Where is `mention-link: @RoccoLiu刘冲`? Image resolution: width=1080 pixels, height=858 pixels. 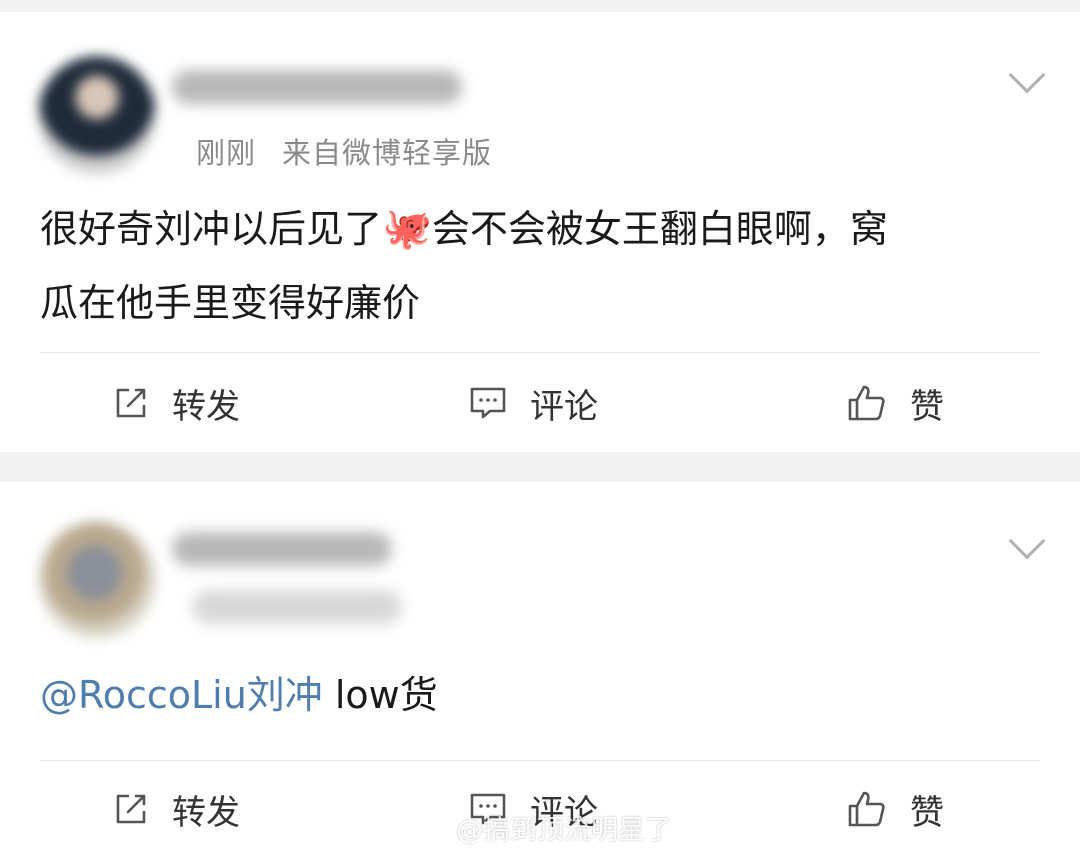
mention-link: @RoccoLiu刘冲 is located at coordinates (181, 695).